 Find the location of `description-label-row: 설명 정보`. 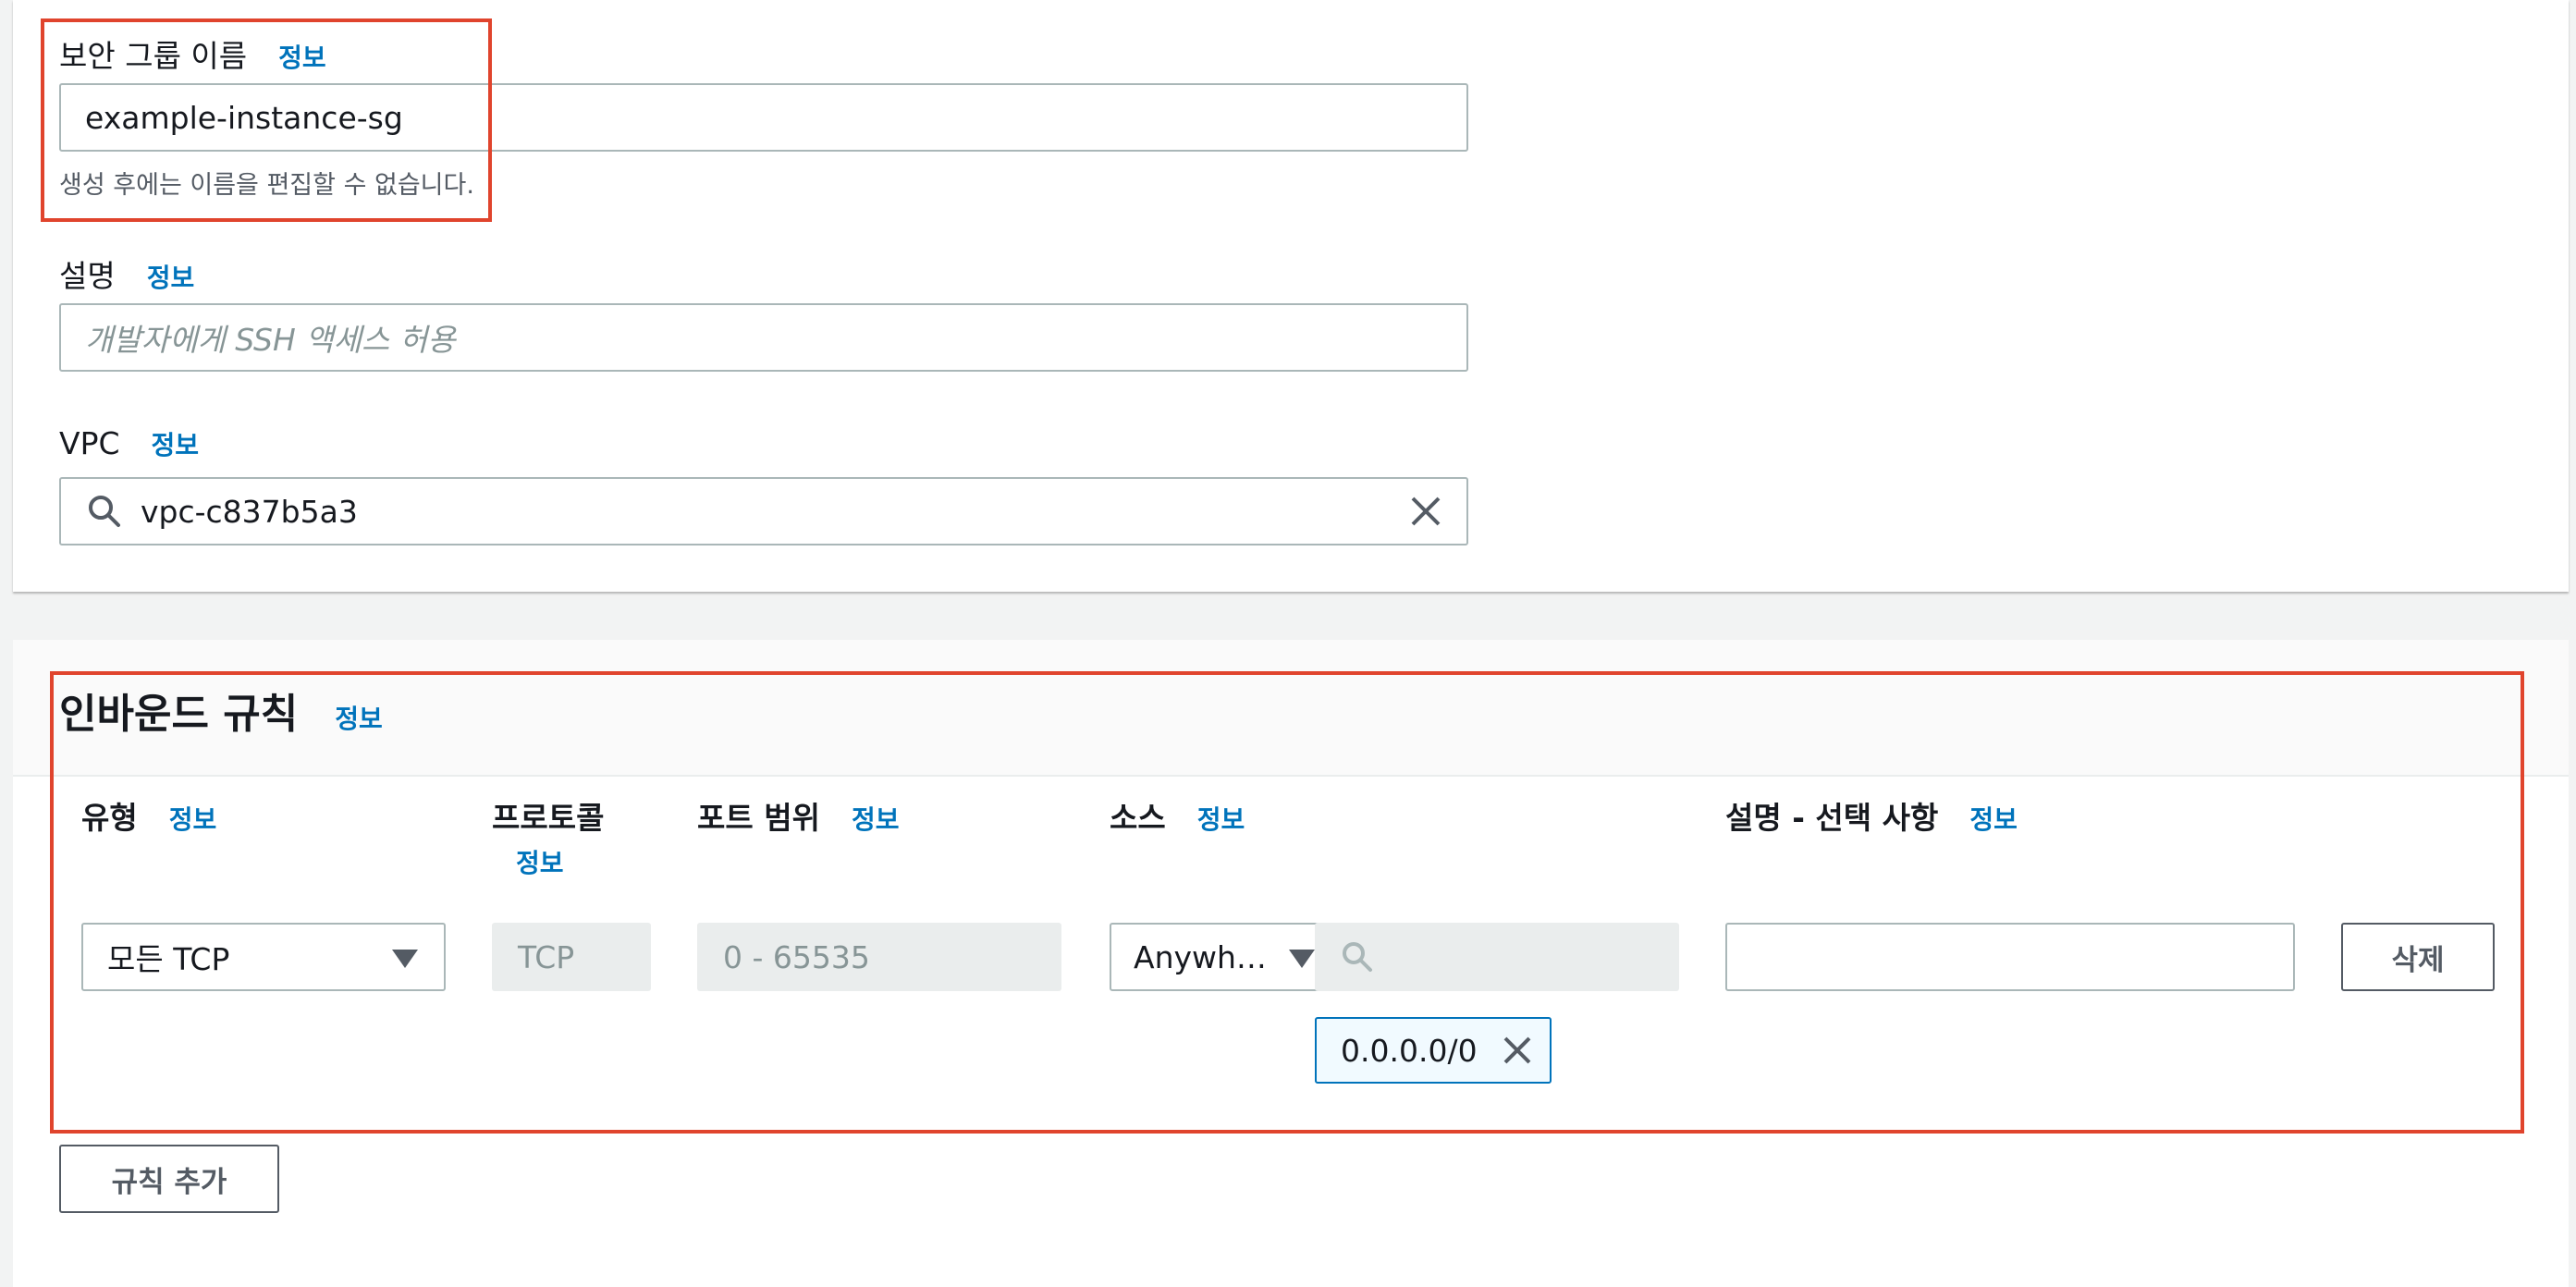

description-label-row: 설명 정보 is located at coordinates (126, 273).